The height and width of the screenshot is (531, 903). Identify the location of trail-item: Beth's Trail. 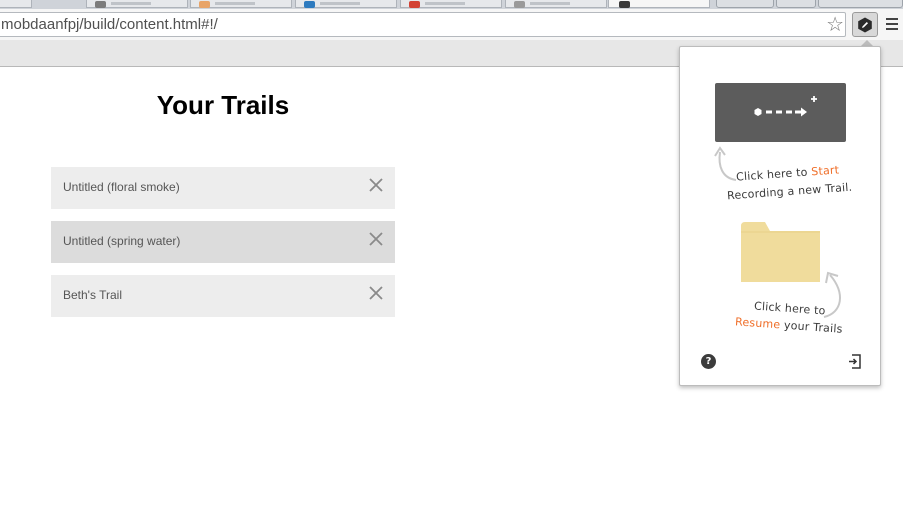
(223, 296).